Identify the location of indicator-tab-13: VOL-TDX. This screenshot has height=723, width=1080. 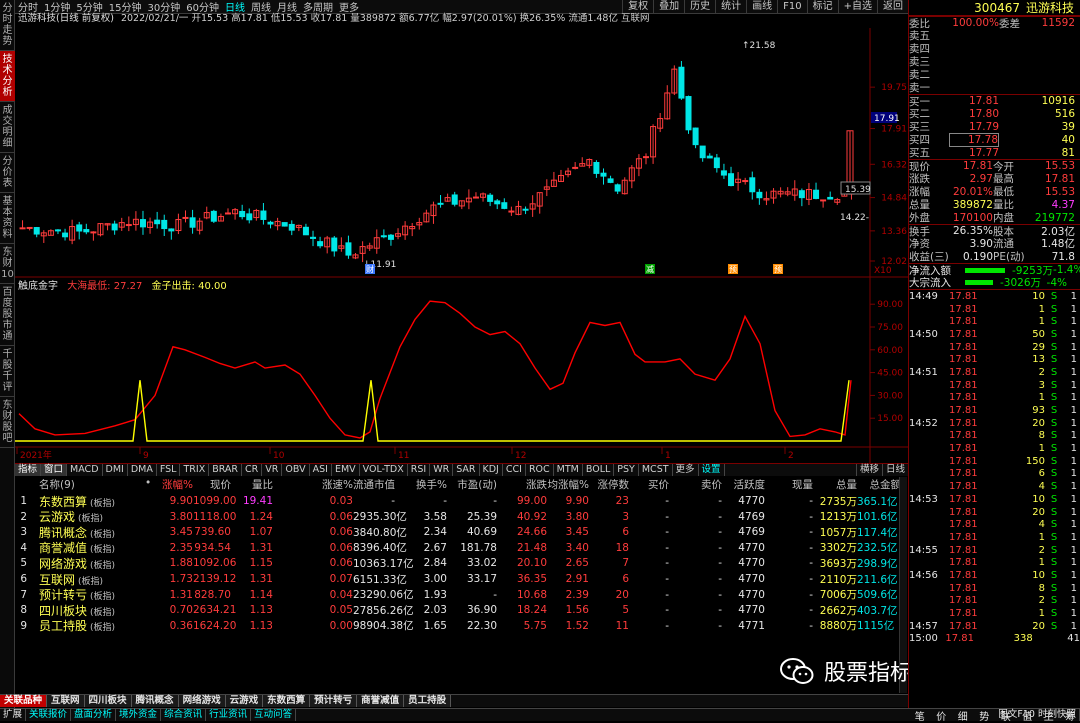
(384, 470).